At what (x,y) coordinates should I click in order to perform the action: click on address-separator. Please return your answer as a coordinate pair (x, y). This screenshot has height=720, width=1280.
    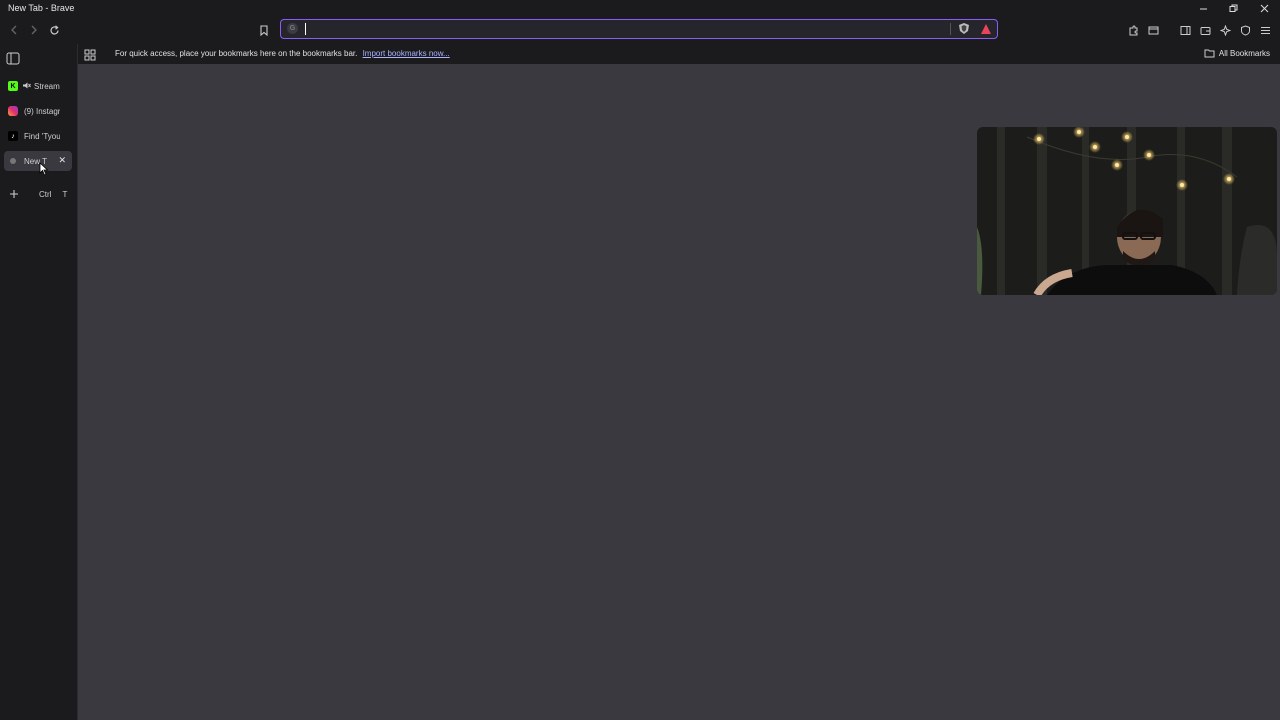
    Looking at the image, I should click on (950, 29).